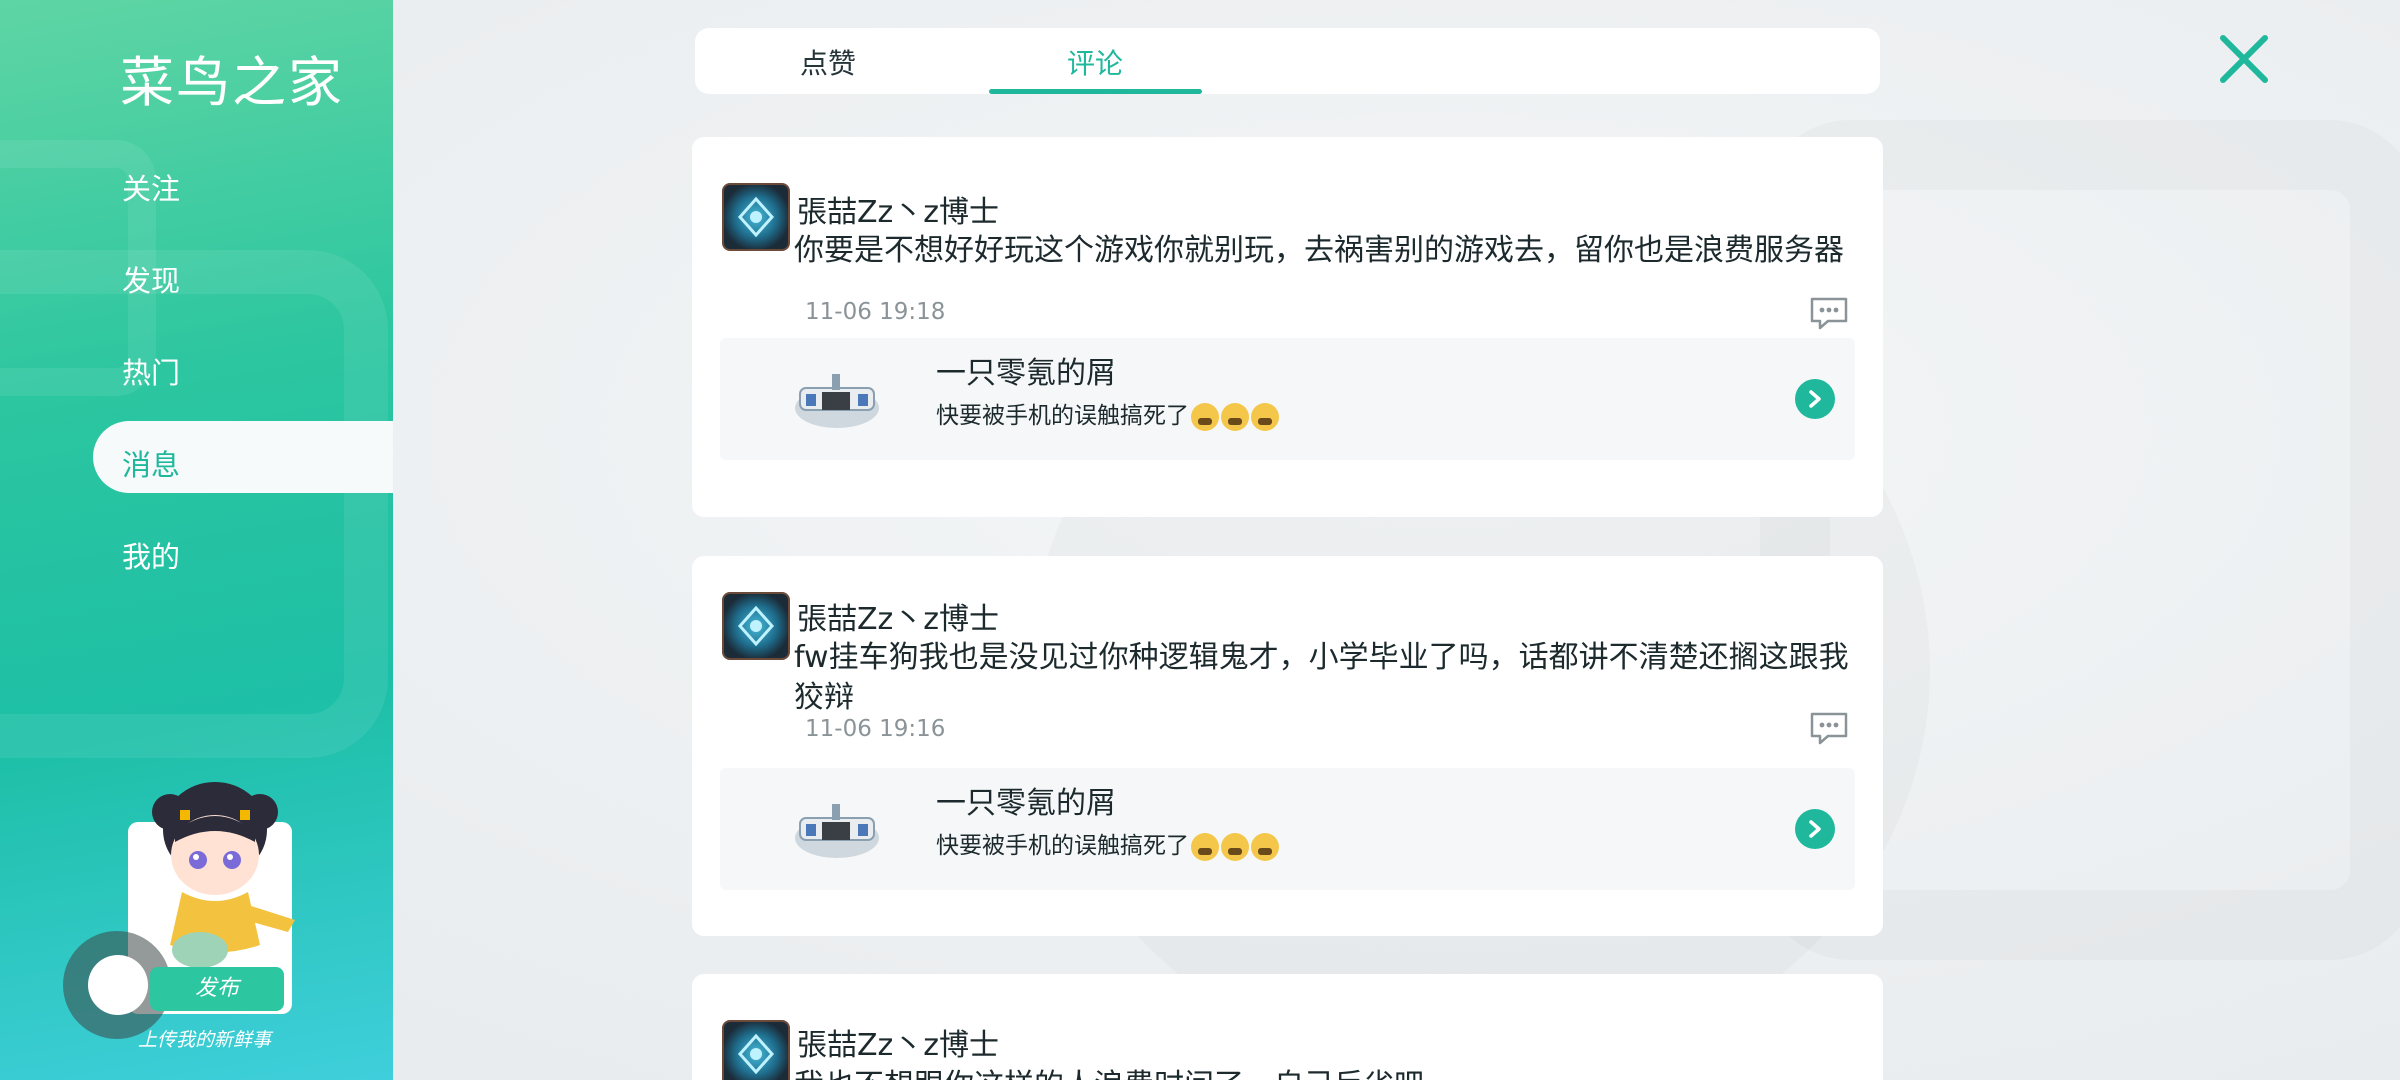 The width and height of the screenshot is (2400, 1080). Describe the element at coordinates (1319, 250) in the screenshot. I see `comment-text: 你要是不想好好玩这个游戏你就别玩，去祸害别的游戏去，留你也是浪费服务器` at that location.